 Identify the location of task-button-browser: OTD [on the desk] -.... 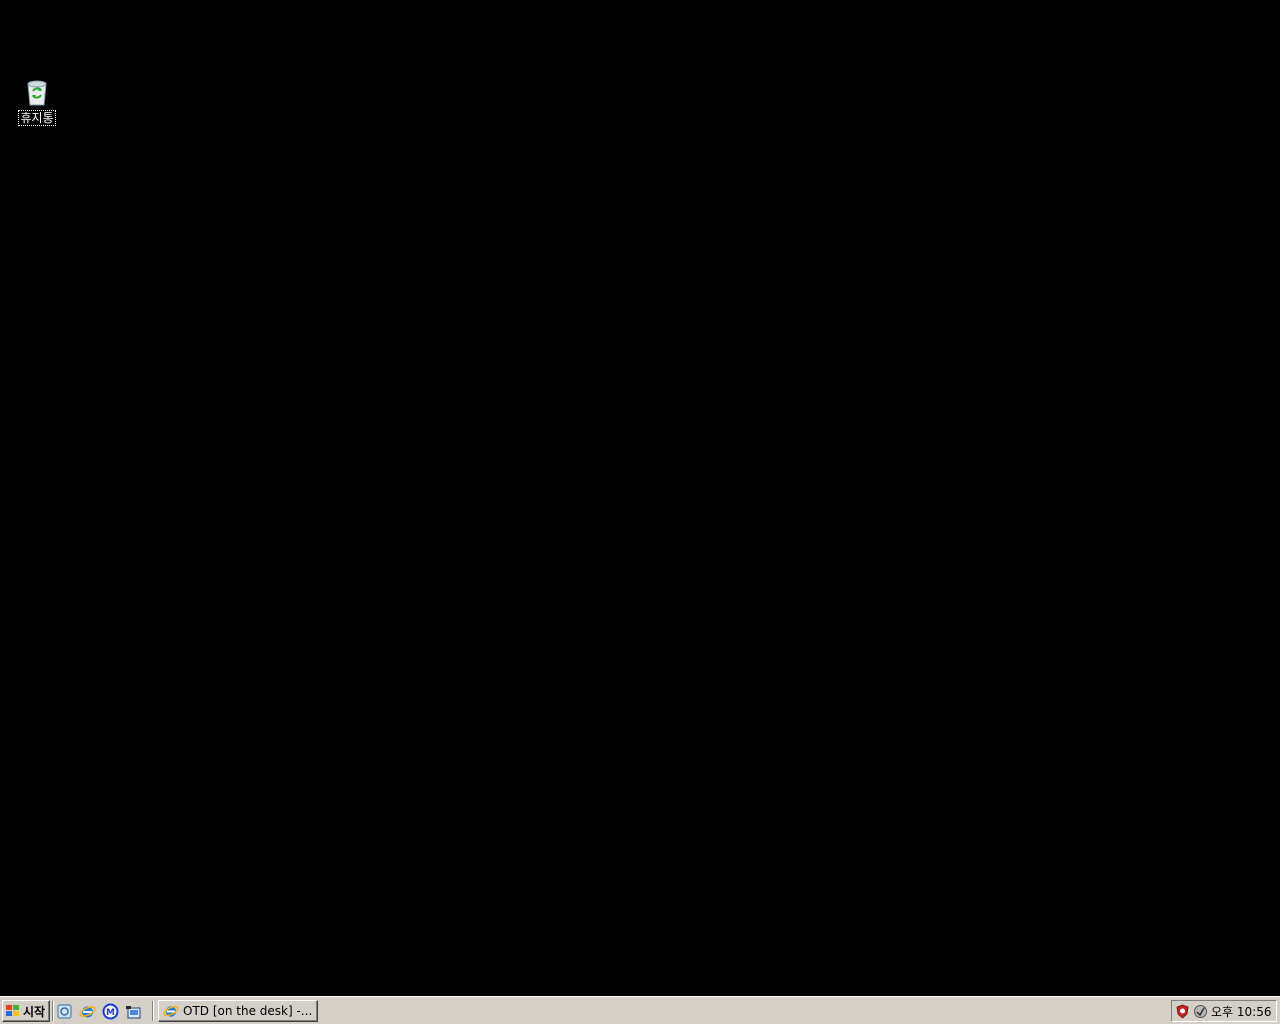
(238, 1011).